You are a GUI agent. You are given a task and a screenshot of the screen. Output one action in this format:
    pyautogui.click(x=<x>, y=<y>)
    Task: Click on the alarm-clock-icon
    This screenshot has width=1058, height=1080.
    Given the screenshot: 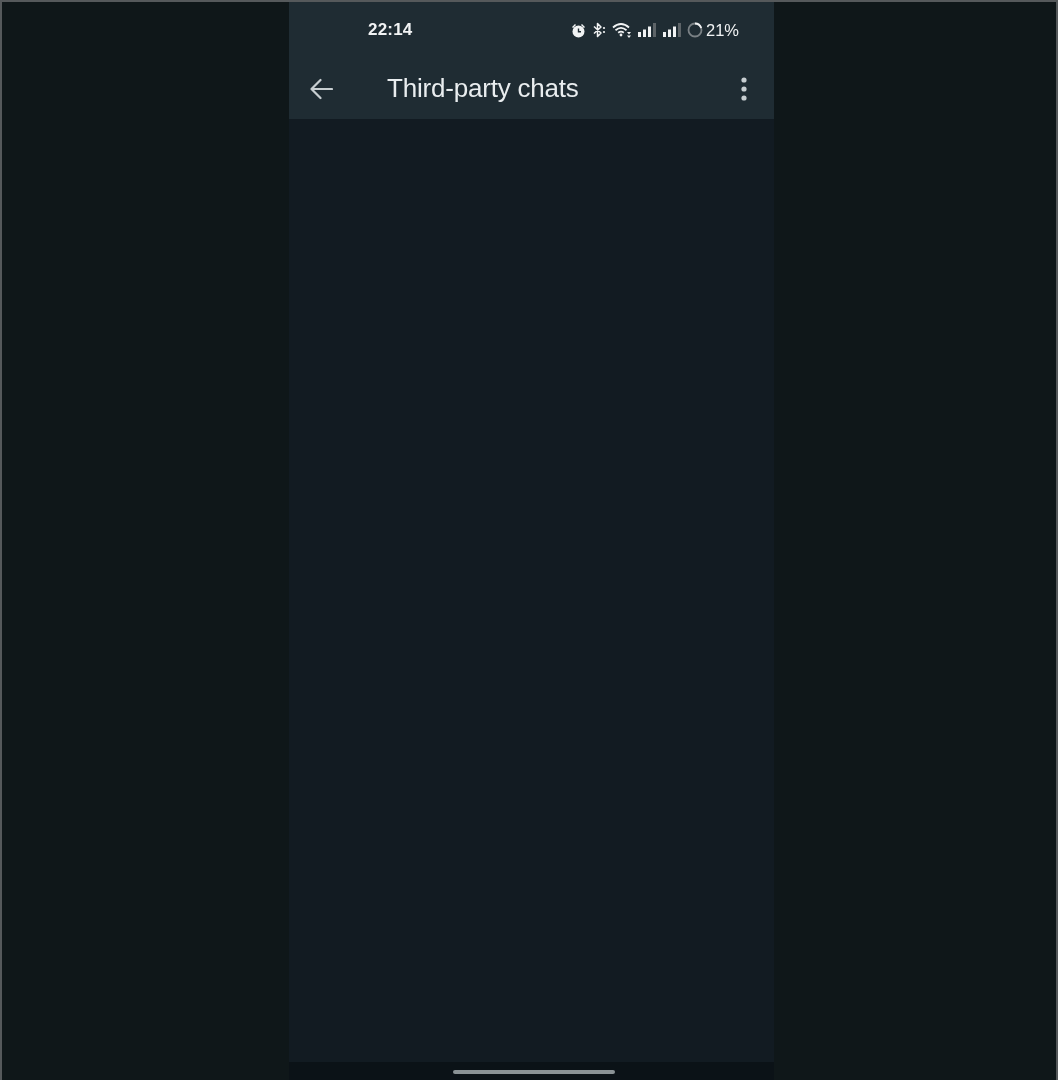 What is the action you would take?
    pyautogui.click(x=578, y=30)
    